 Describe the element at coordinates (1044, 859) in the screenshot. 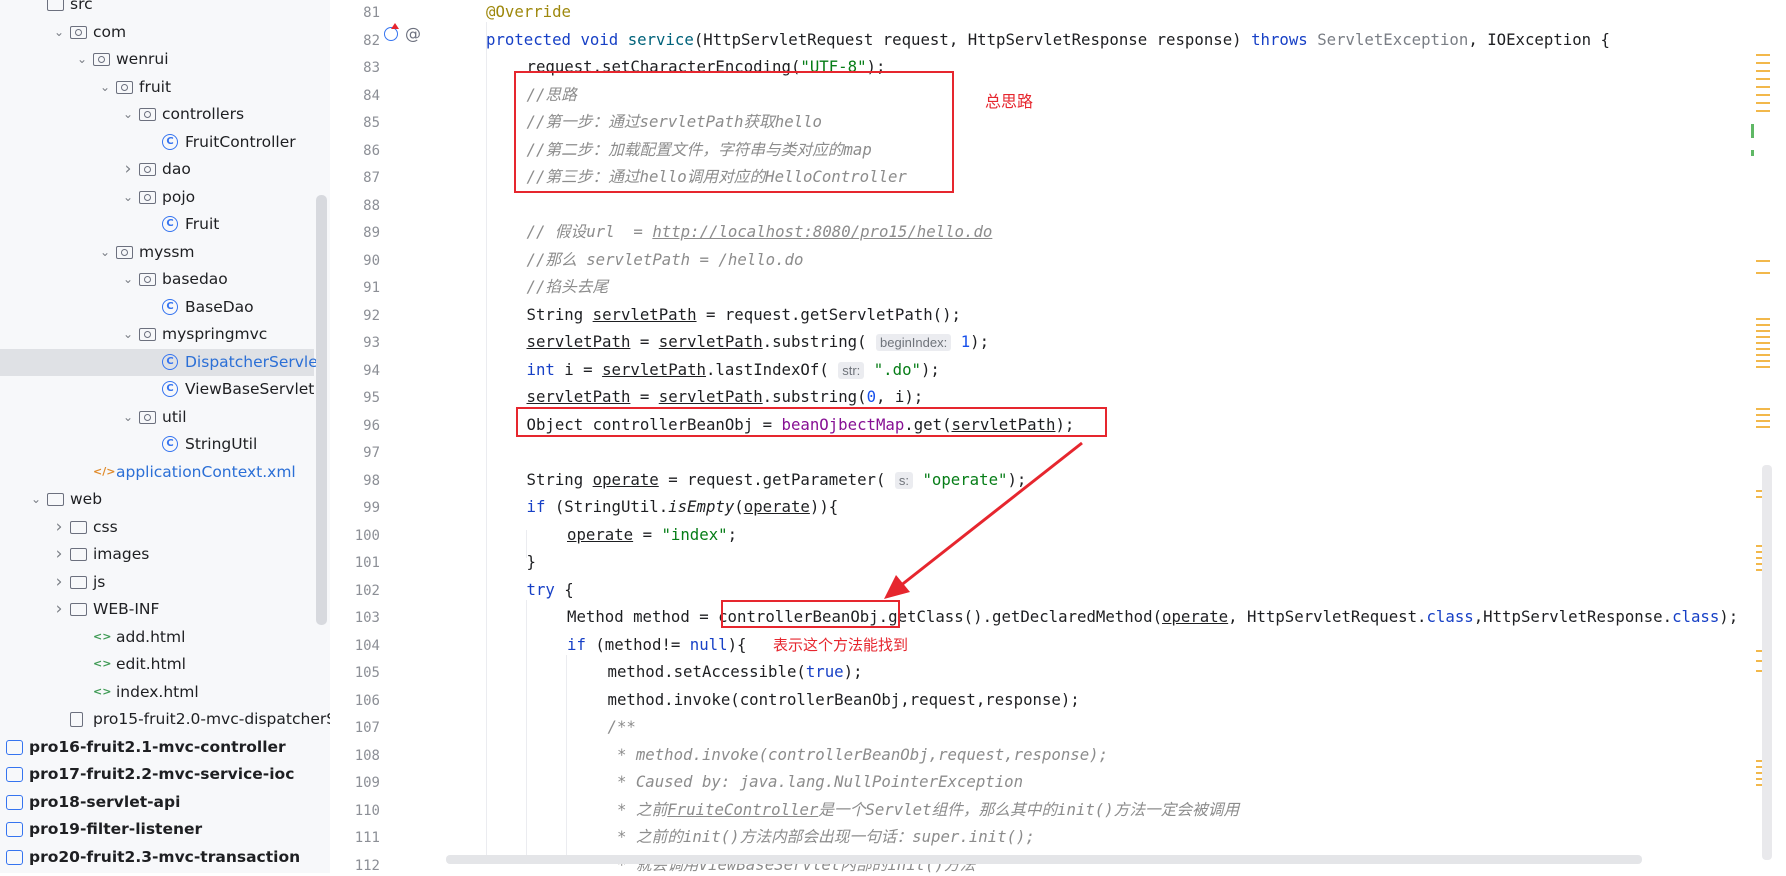

I see `horizontal-scrollbar` at that location.